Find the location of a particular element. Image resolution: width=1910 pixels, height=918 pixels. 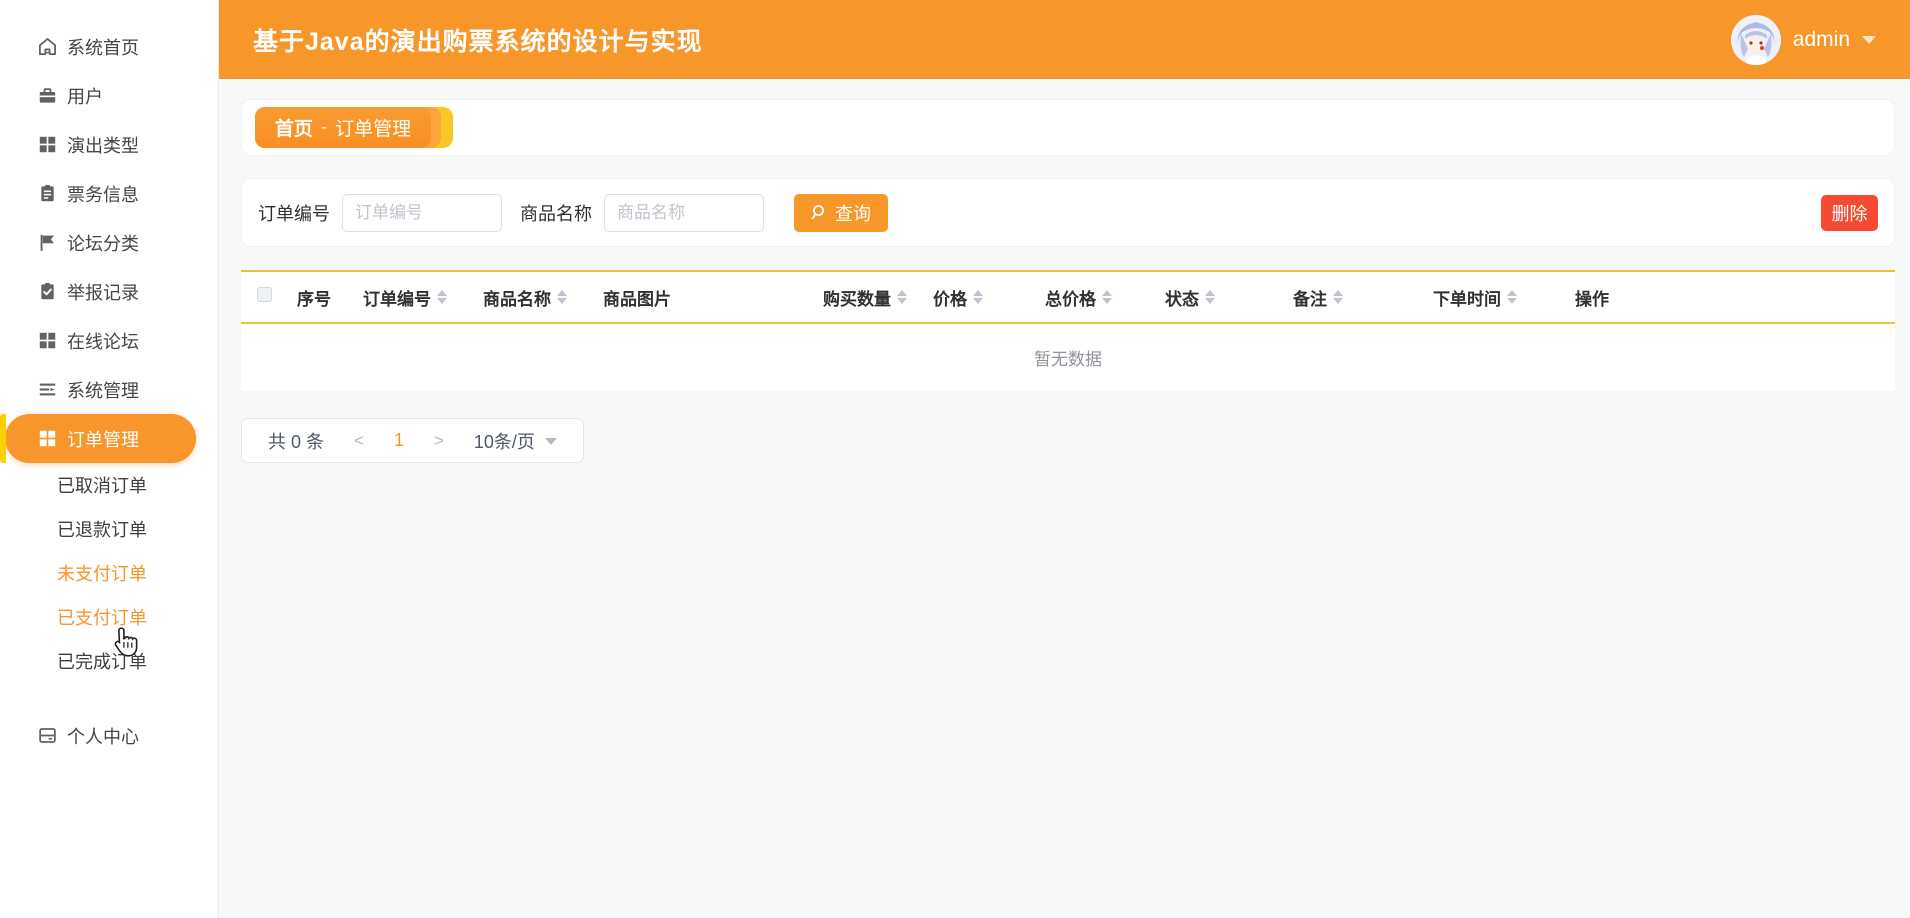

column-label: 订单编号 is located at coordinates (397, 299).